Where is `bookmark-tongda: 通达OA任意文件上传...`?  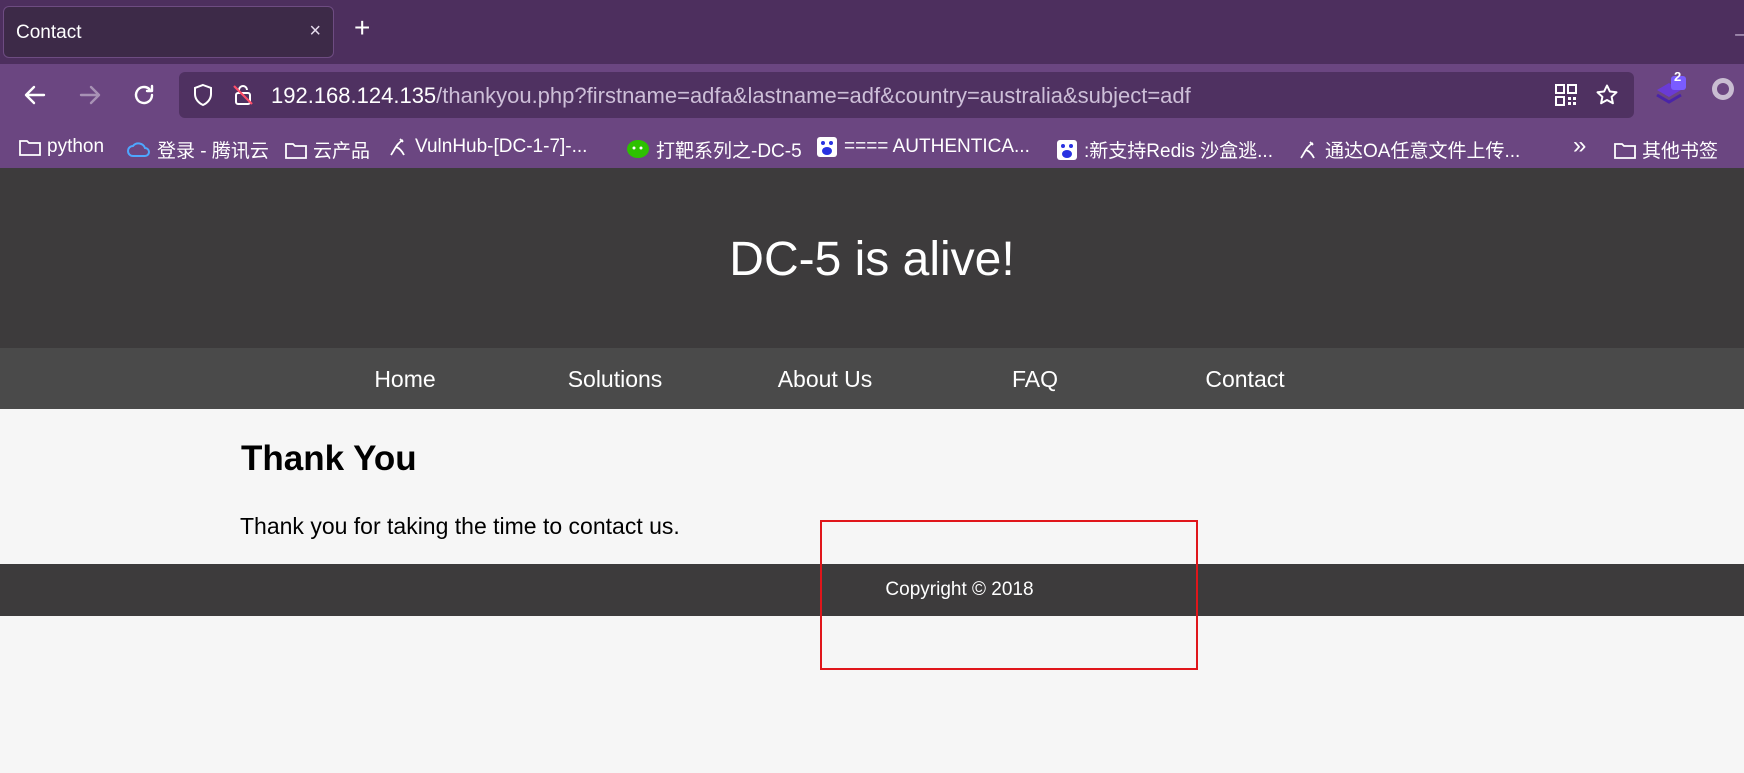
bookmark-tongda: 通达OA任意文件上传... is located at coordinates (1408, 149).